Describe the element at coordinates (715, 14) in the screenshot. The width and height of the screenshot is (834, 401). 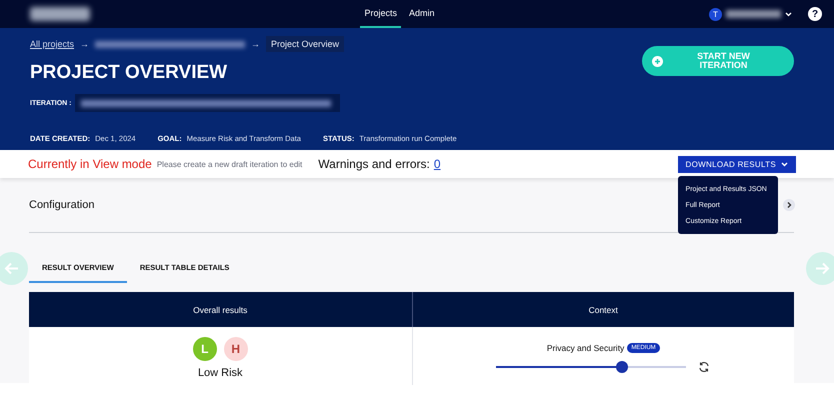
I see `user-avatar: T` at that location.